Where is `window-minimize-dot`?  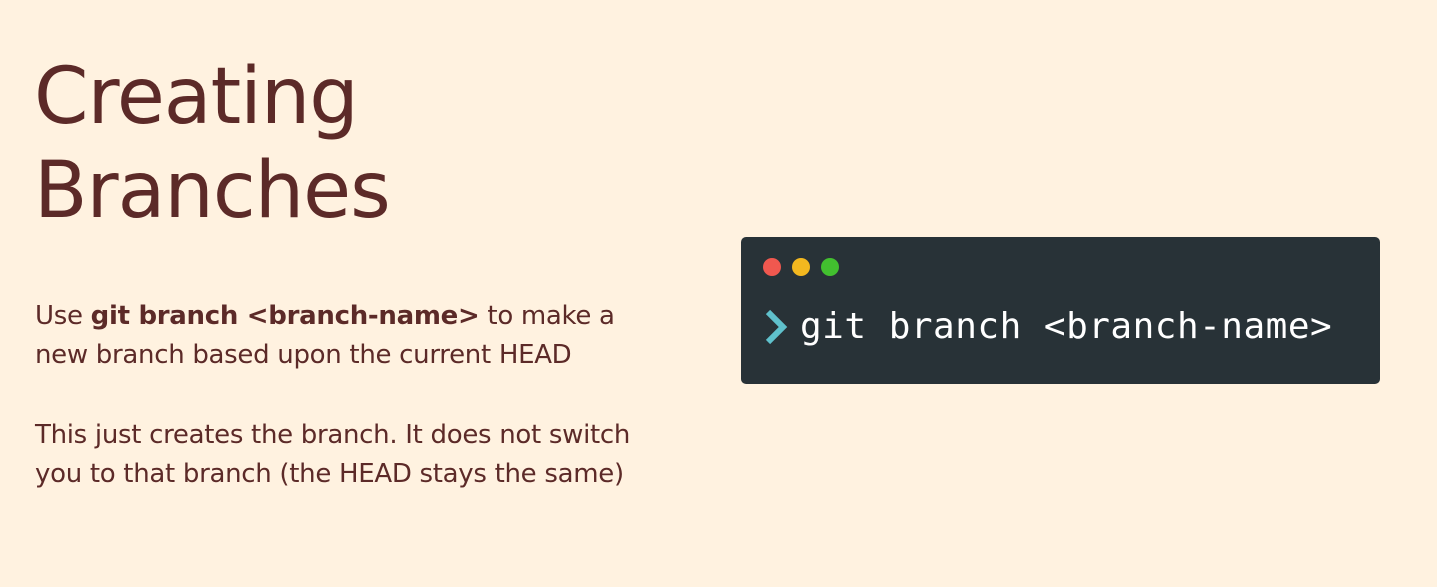
window-minimize-dot is located at coordinates (801, 267).